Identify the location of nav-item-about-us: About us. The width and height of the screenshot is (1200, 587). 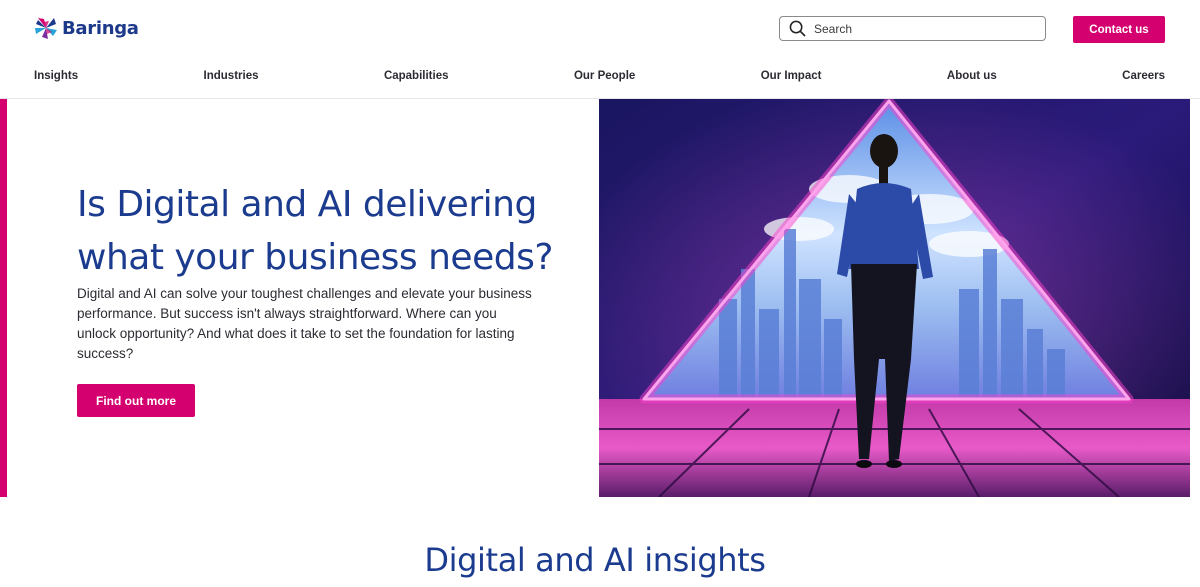
(972, 76).